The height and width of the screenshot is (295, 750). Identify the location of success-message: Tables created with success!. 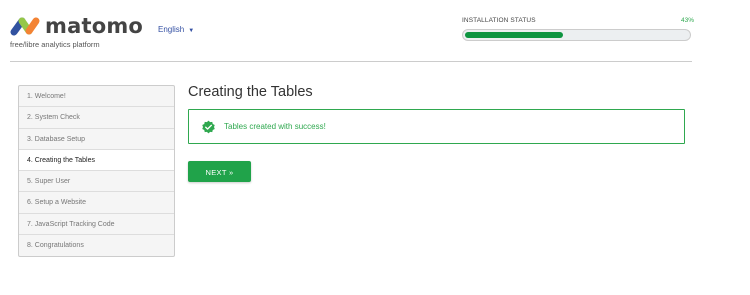
(275, 126).